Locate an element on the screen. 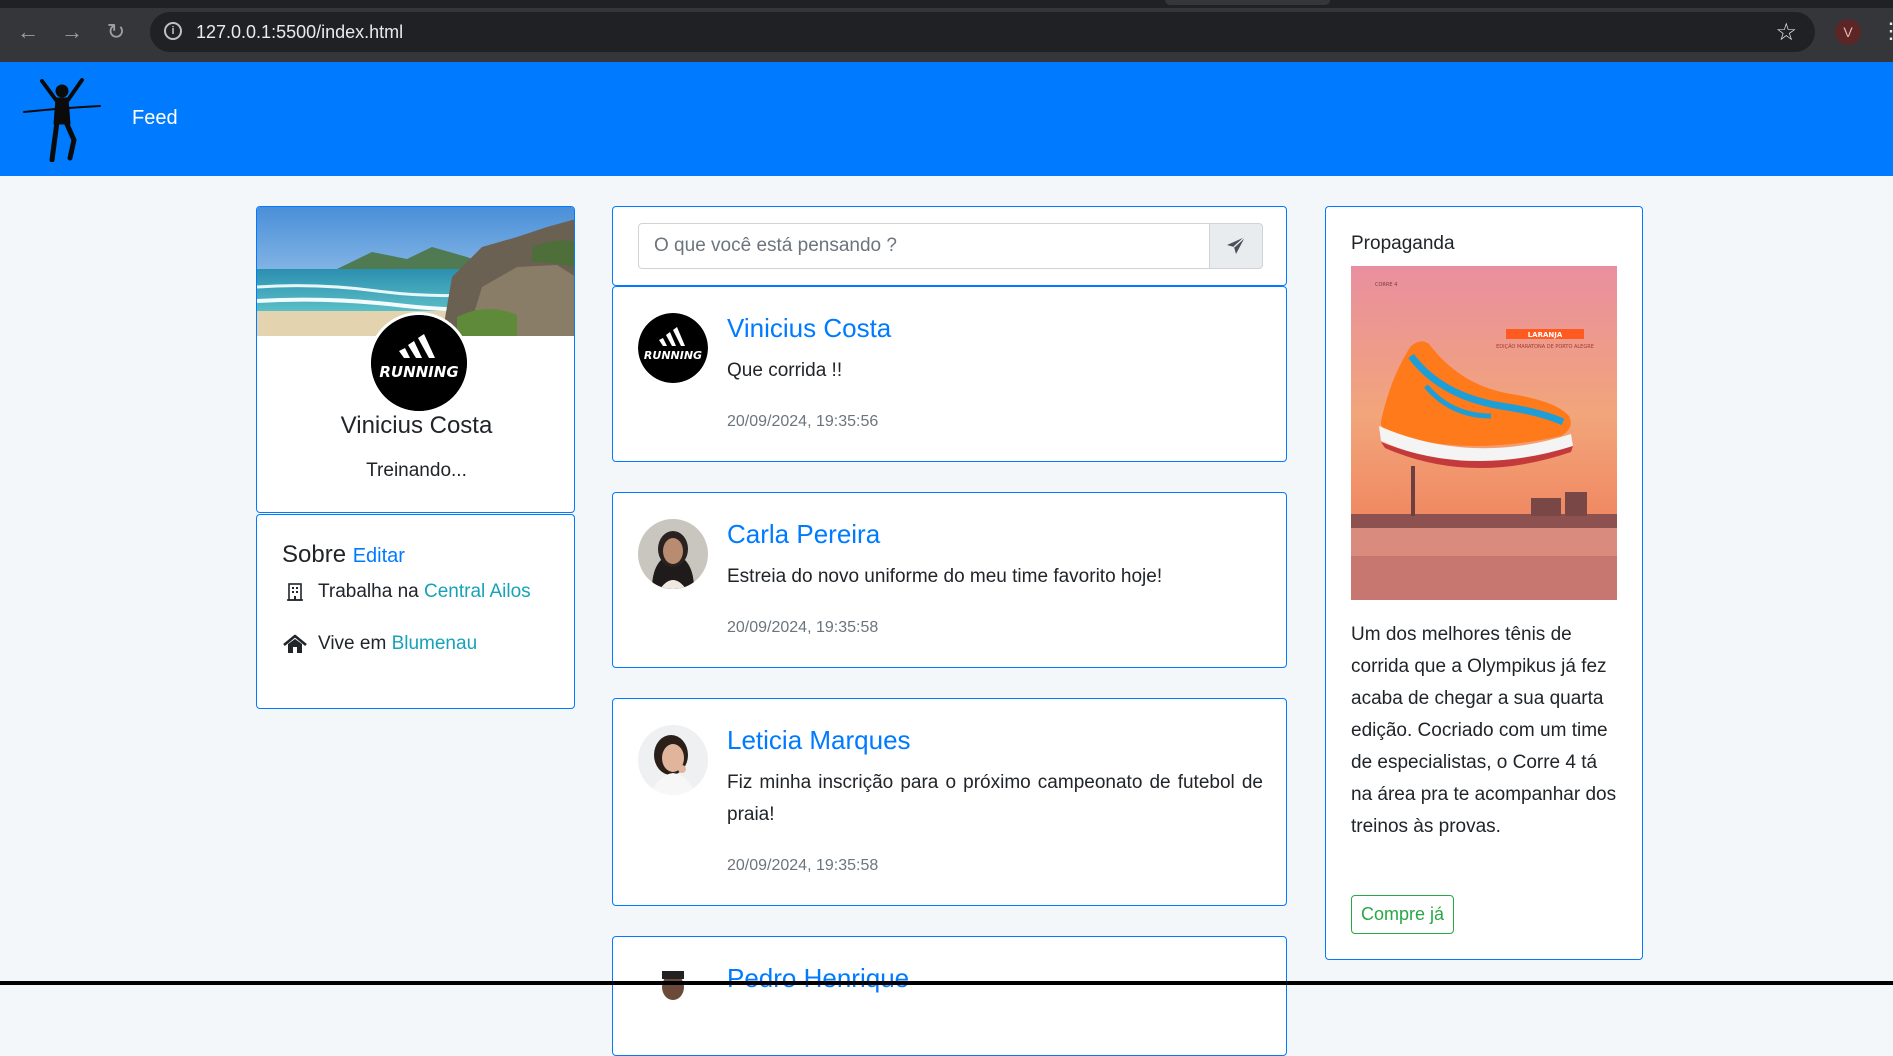 The width and height of the screenshot is (1893, 1056). ad-title: Propaganda is located at coordinates (1403, 243).